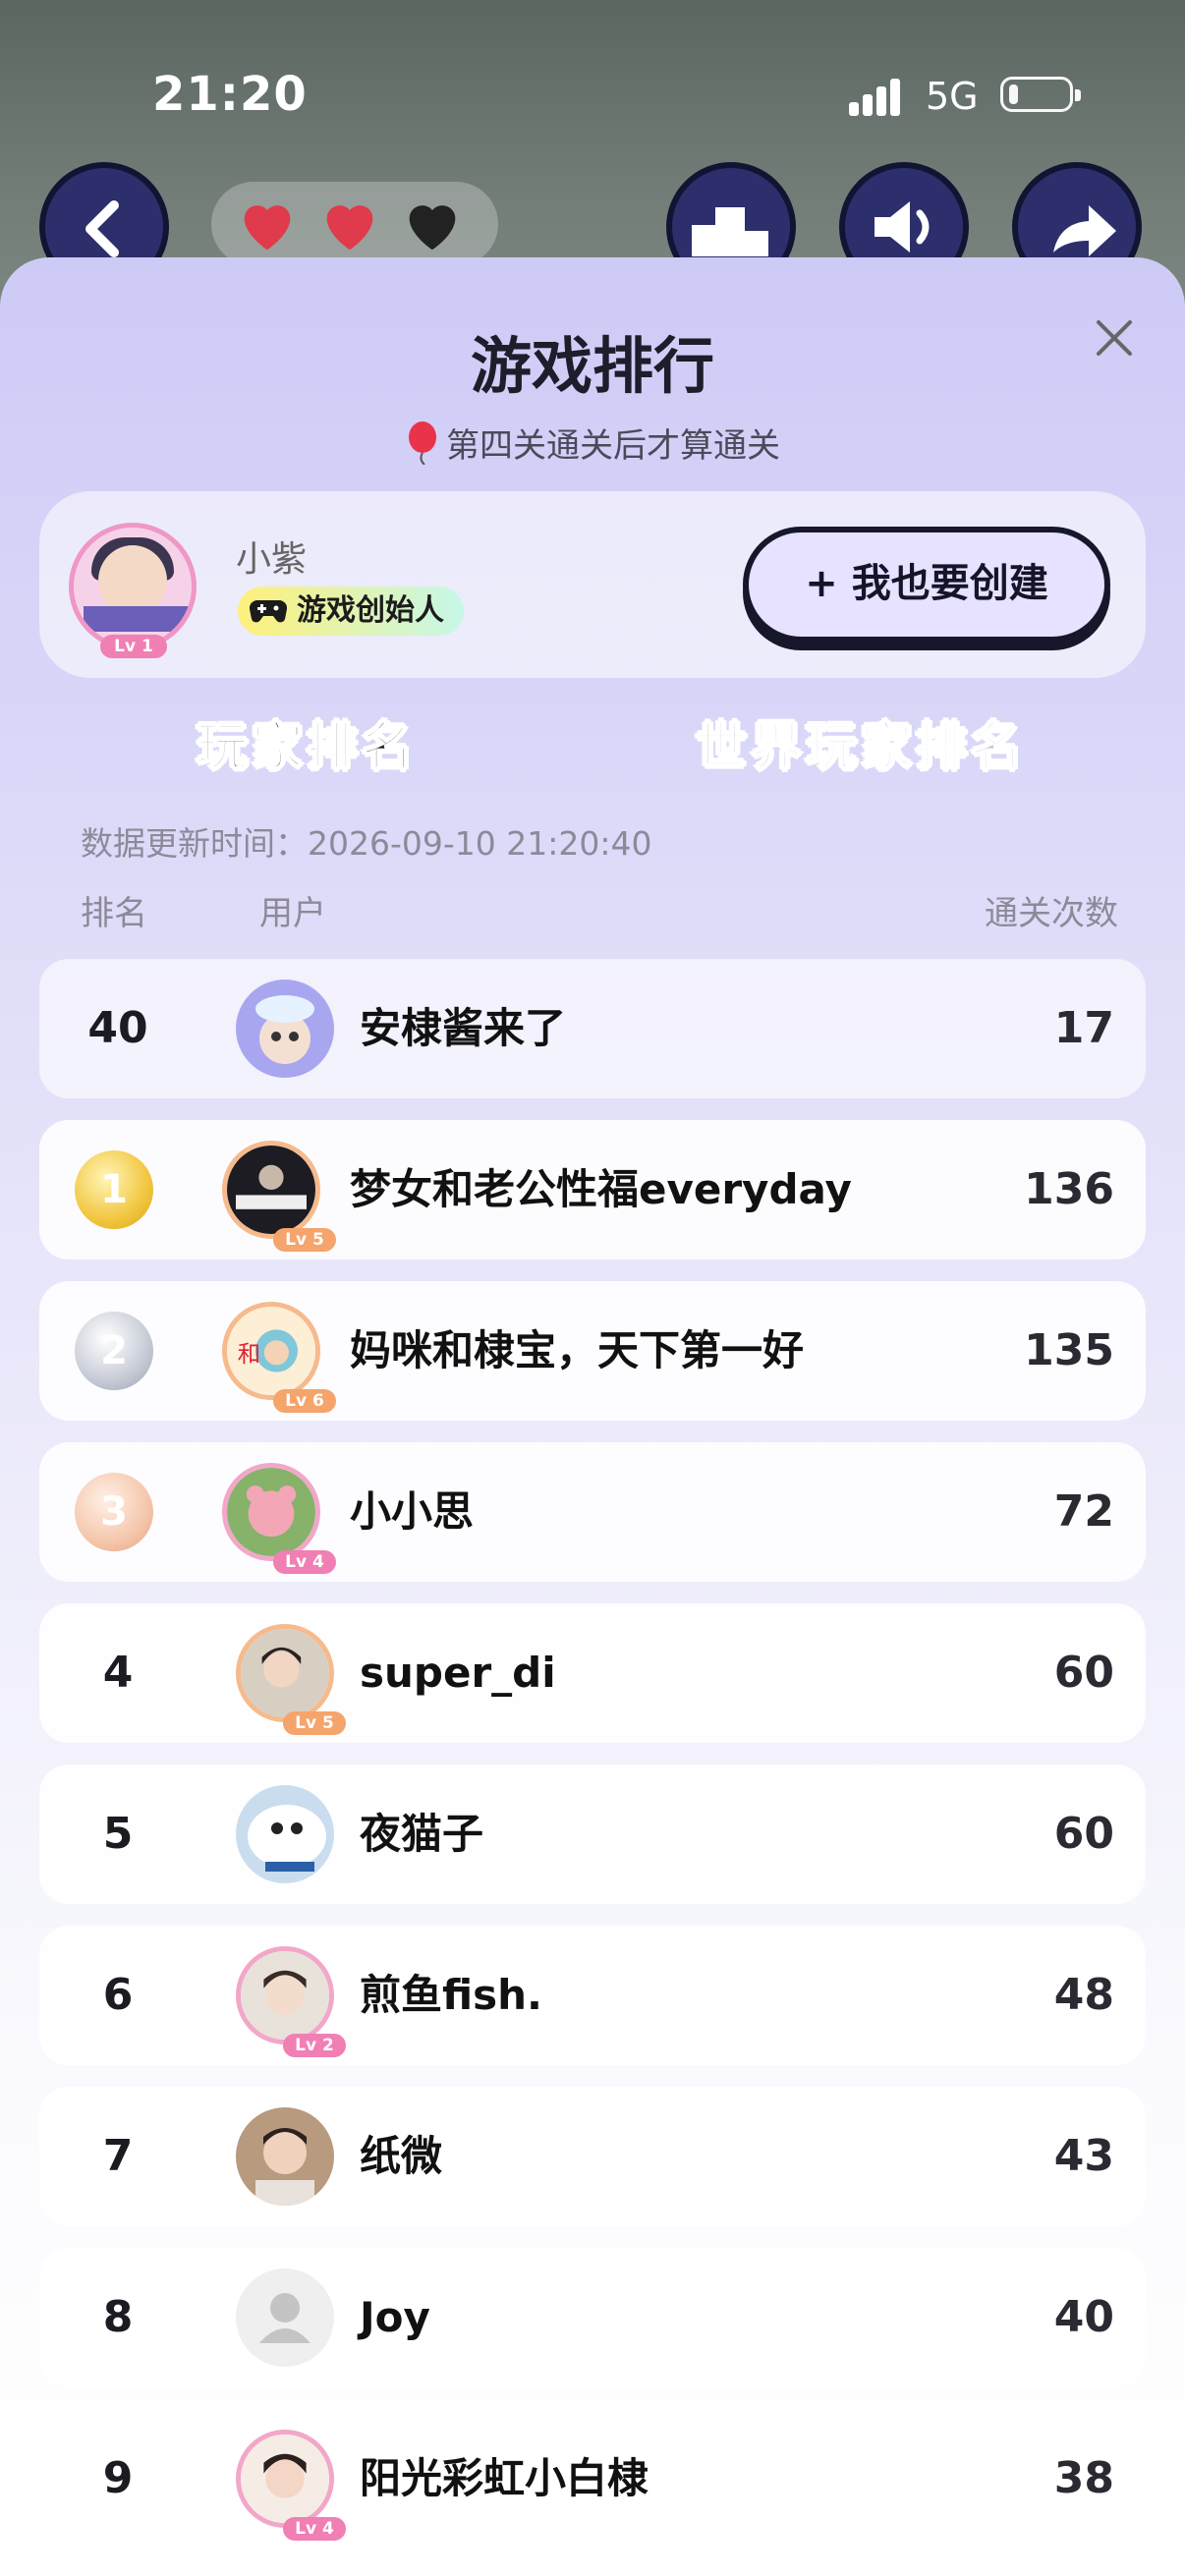 Image resolution: width=1185 pixels, height=2576 pixels. I want to click on create-button: + 我也要创建, so click(927, 585).